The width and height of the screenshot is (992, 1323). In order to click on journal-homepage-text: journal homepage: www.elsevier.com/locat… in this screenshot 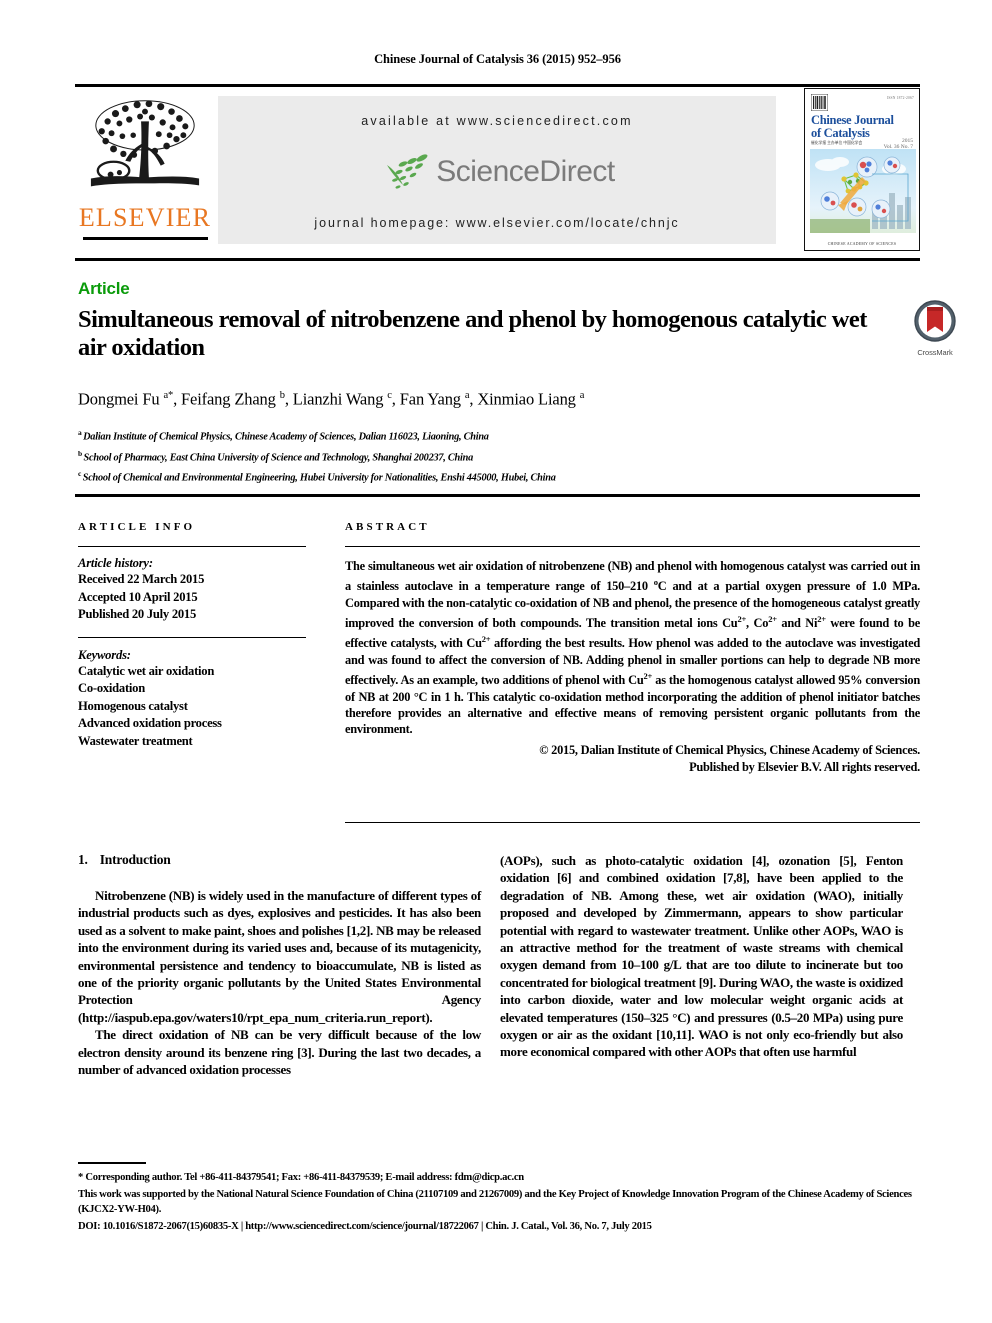, I will do `click(497, 223)`.